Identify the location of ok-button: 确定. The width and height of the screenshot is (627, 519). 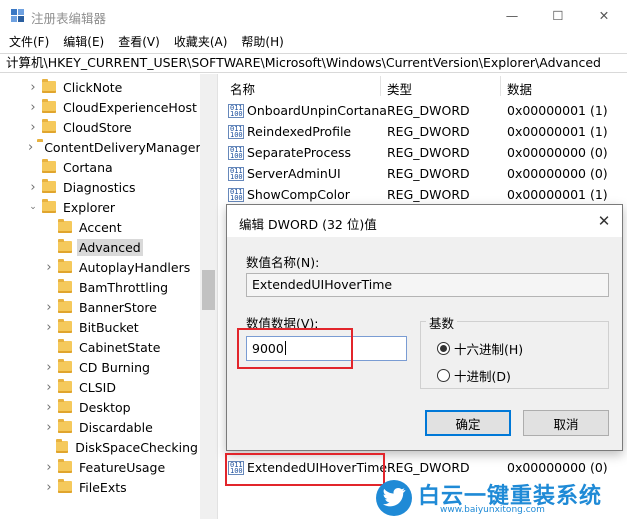
(468, 423).